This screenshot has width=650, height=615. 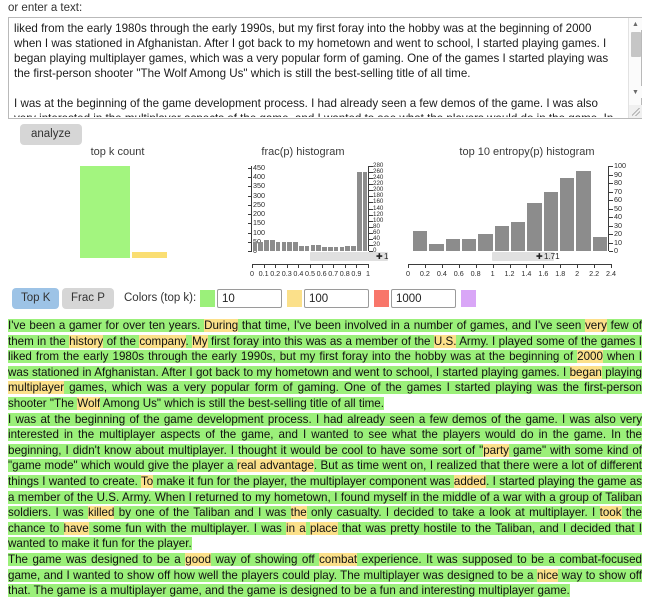 What do you see at coordinates (577, 273) in the screenshot?
I see `axis-tick-label: 2` at bounding box center [577, 273].